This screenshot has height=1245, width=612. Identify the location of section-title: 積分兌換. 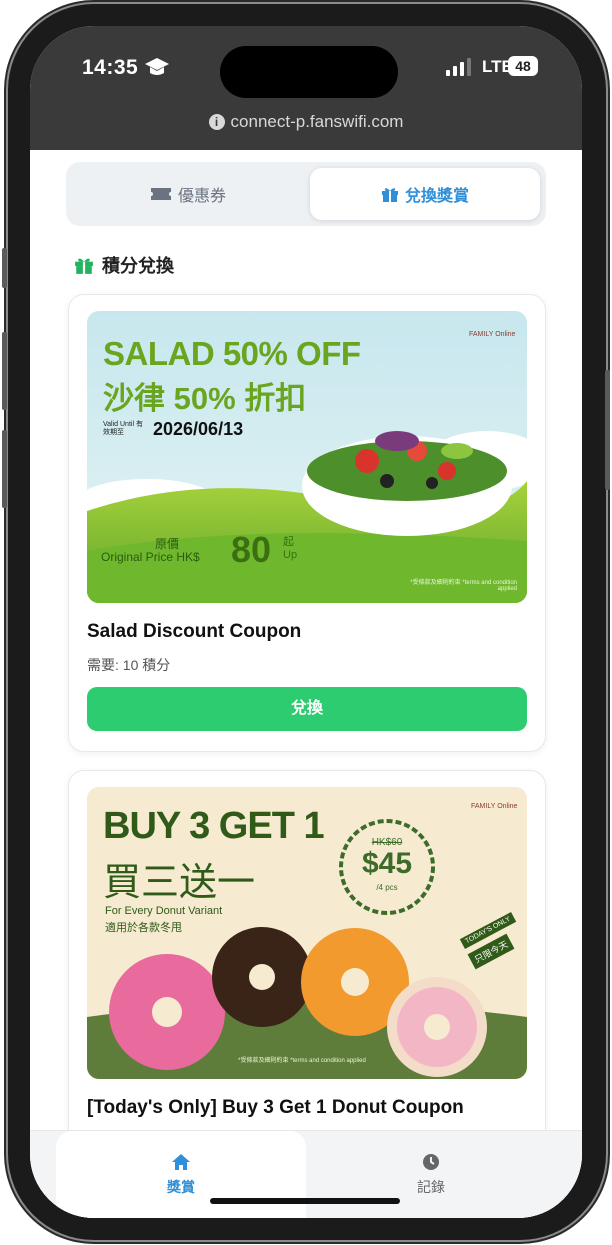
(124, 265).